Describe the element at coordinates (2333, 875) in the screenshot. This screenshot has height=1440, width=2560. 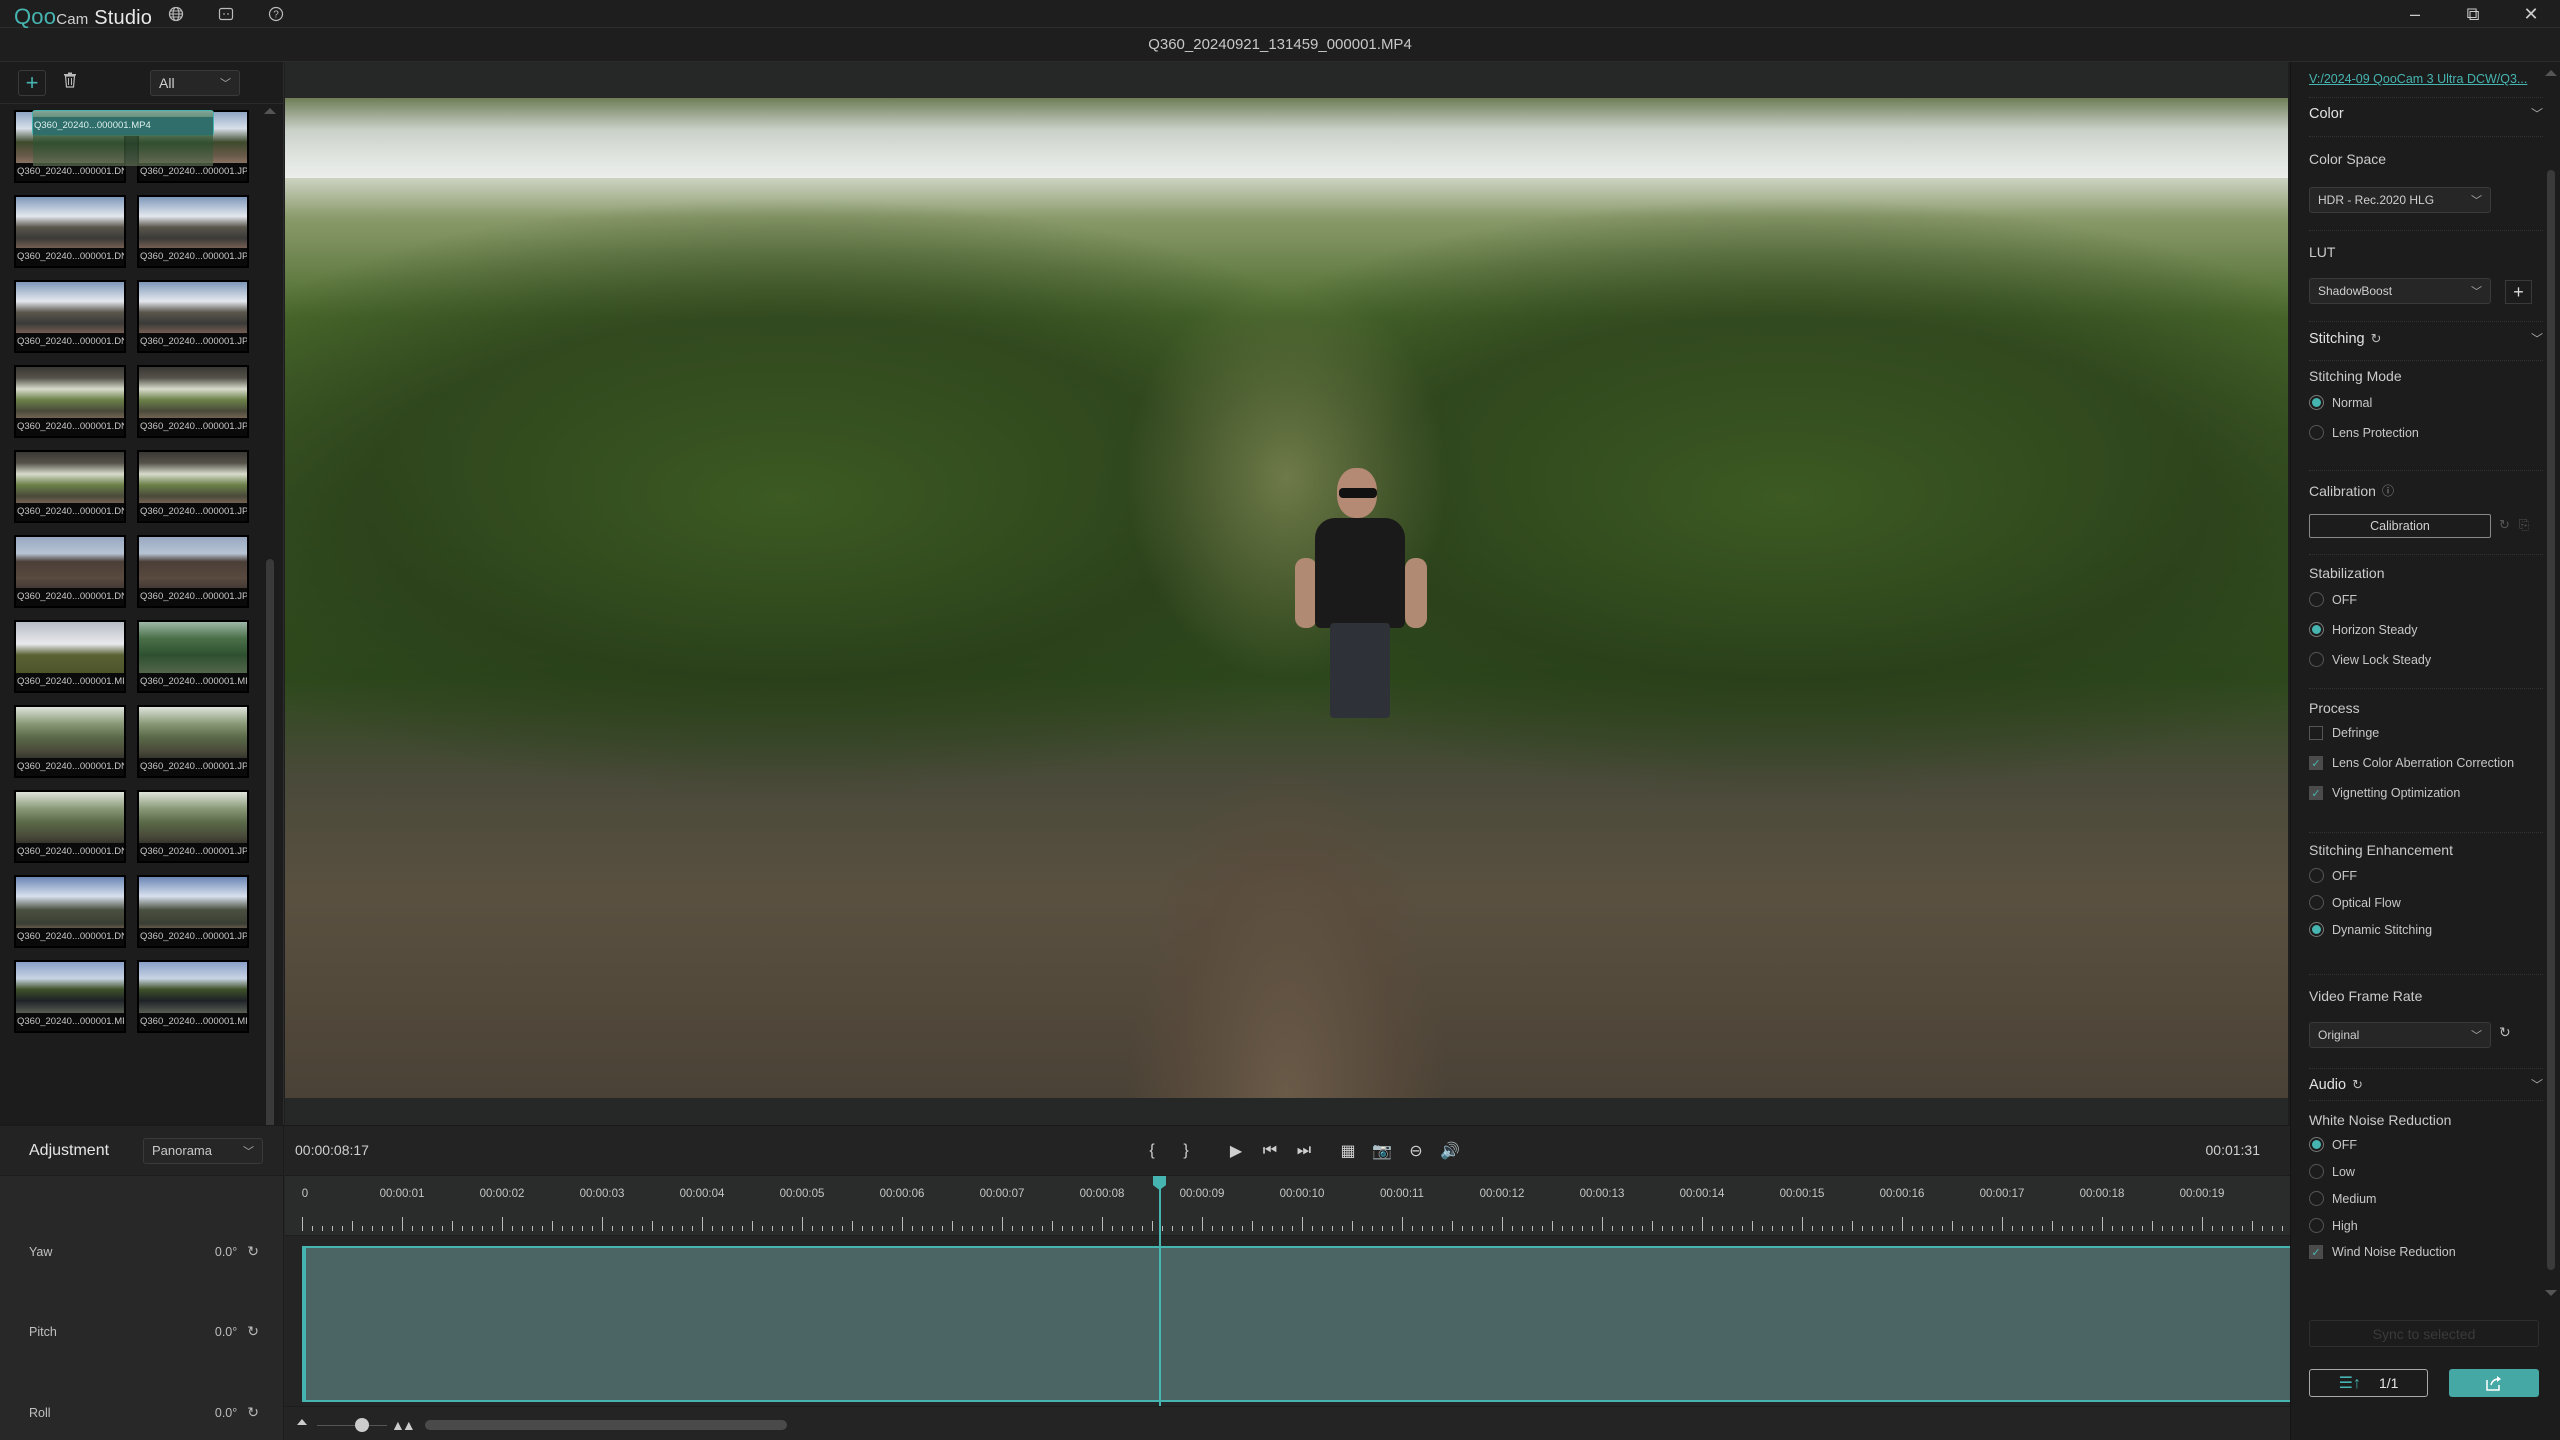
I see `enhancement-off: OFF` at that location.